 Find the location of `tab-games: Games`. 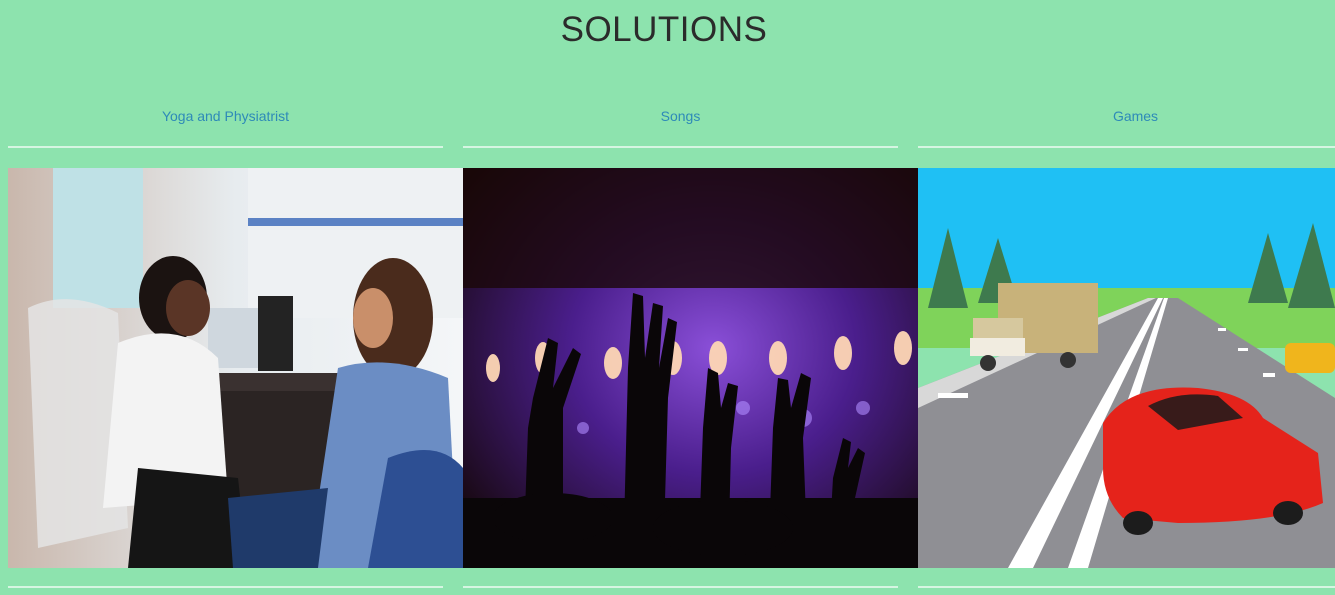

tab-games: Games is located at coordinates (1126, 116).